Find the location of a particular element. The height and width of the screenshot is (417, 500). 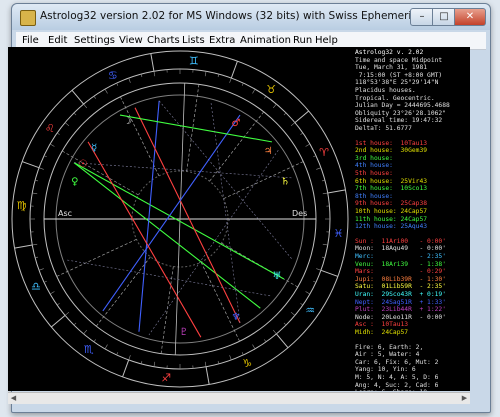

menu-file: File is located at coordinates (30, 40).